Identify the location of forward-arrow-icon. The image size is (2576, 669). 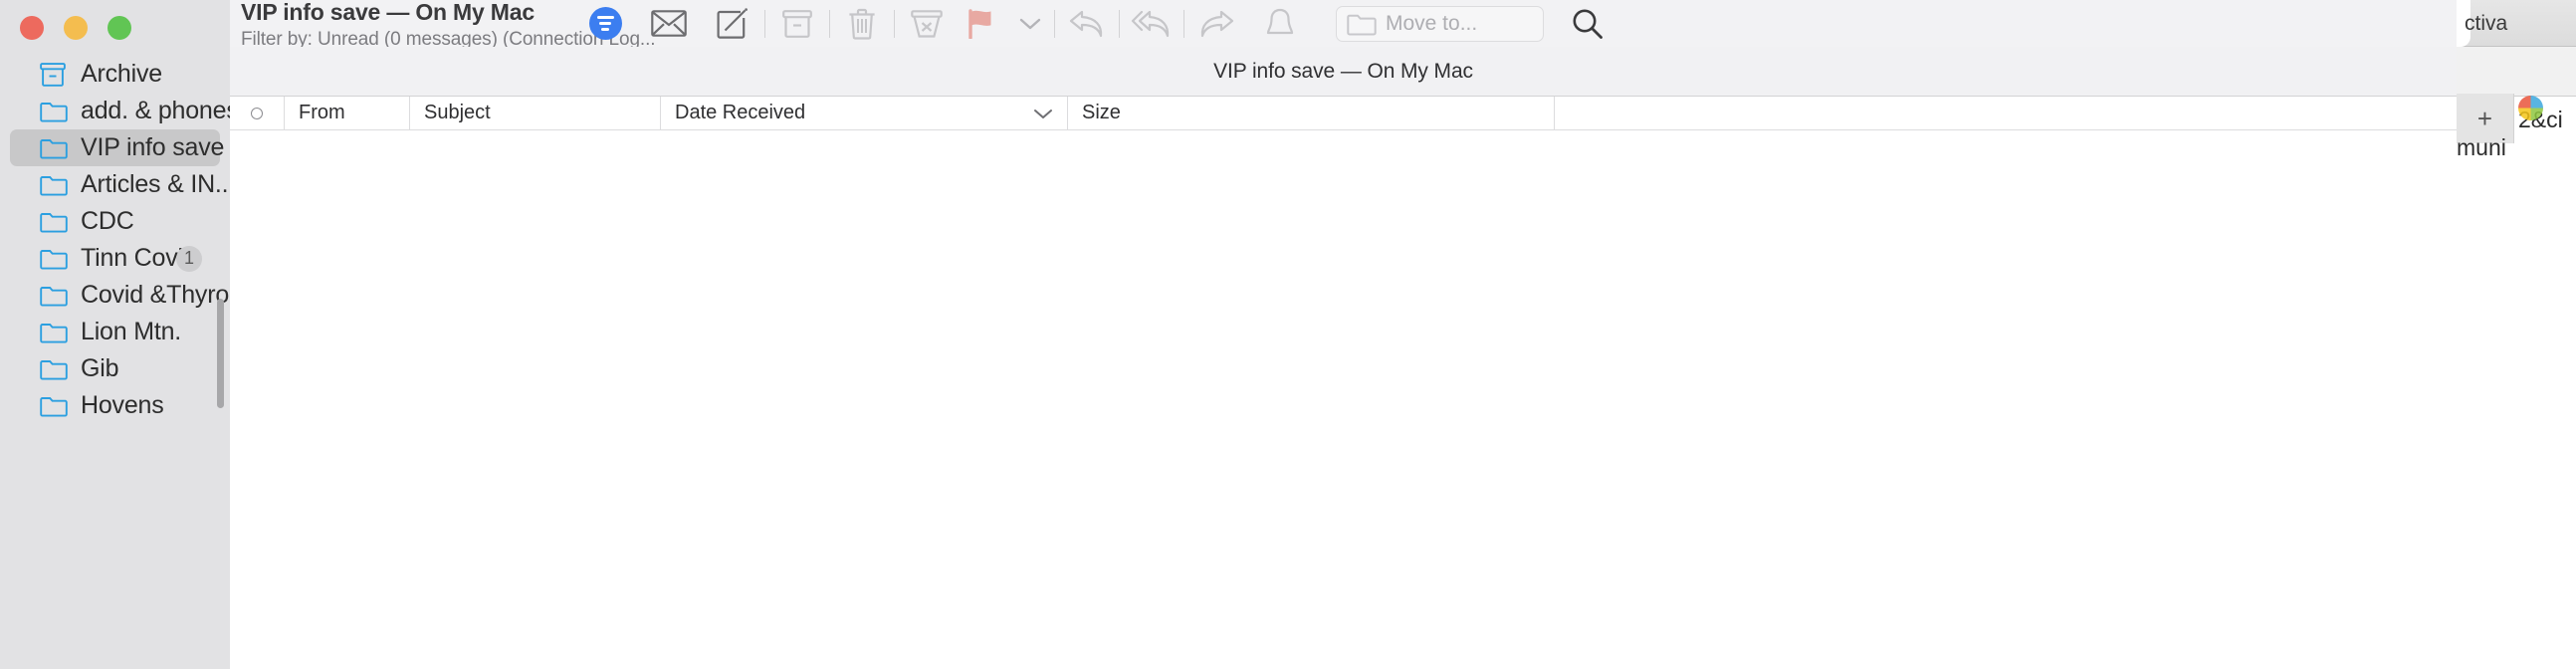
(1217, 23).